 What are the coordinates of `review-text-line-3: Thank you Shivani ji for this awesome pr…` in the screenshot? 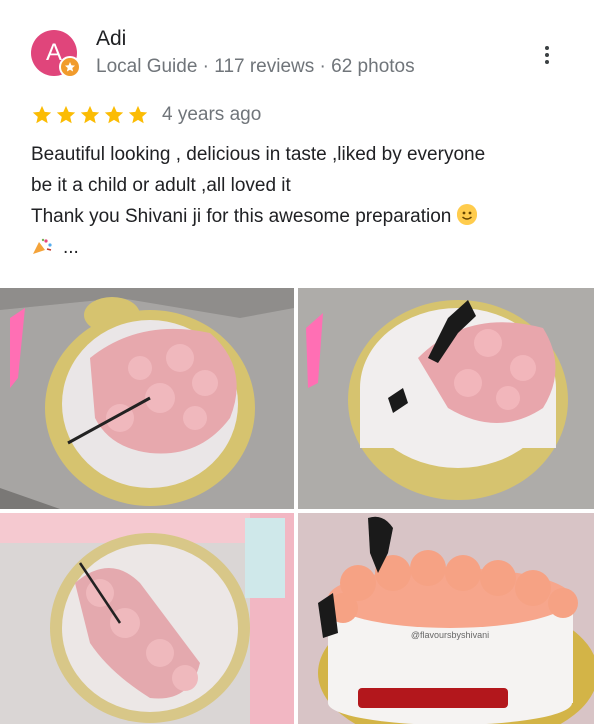 It's located at (303, 216).